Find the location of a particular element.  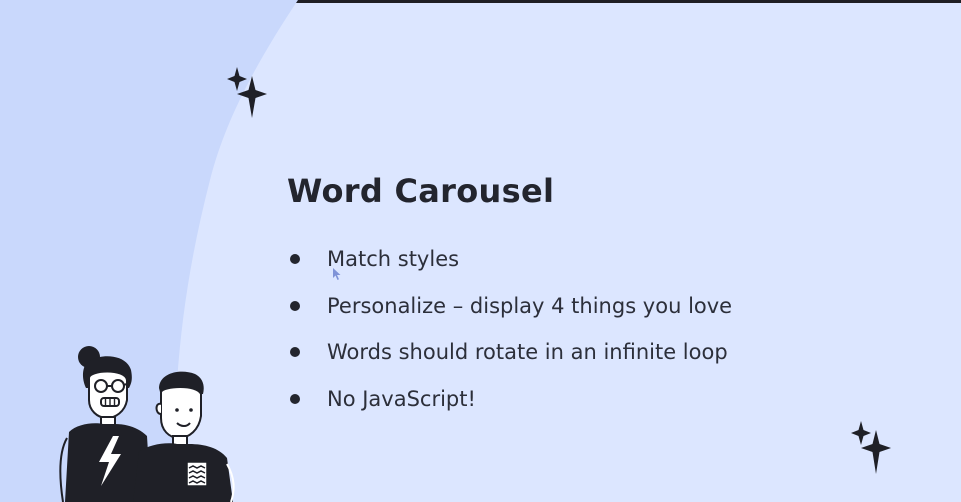

bullet-item: Personalize – display 4 things you love is located at coordinates (509, 306).